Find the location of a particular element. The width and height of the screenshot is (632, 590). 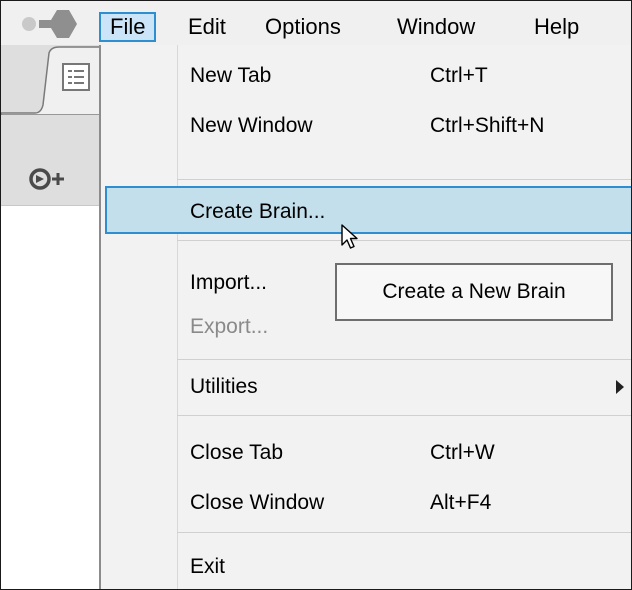

menu-item-label: Utilities is located at coordinates (224, 386).